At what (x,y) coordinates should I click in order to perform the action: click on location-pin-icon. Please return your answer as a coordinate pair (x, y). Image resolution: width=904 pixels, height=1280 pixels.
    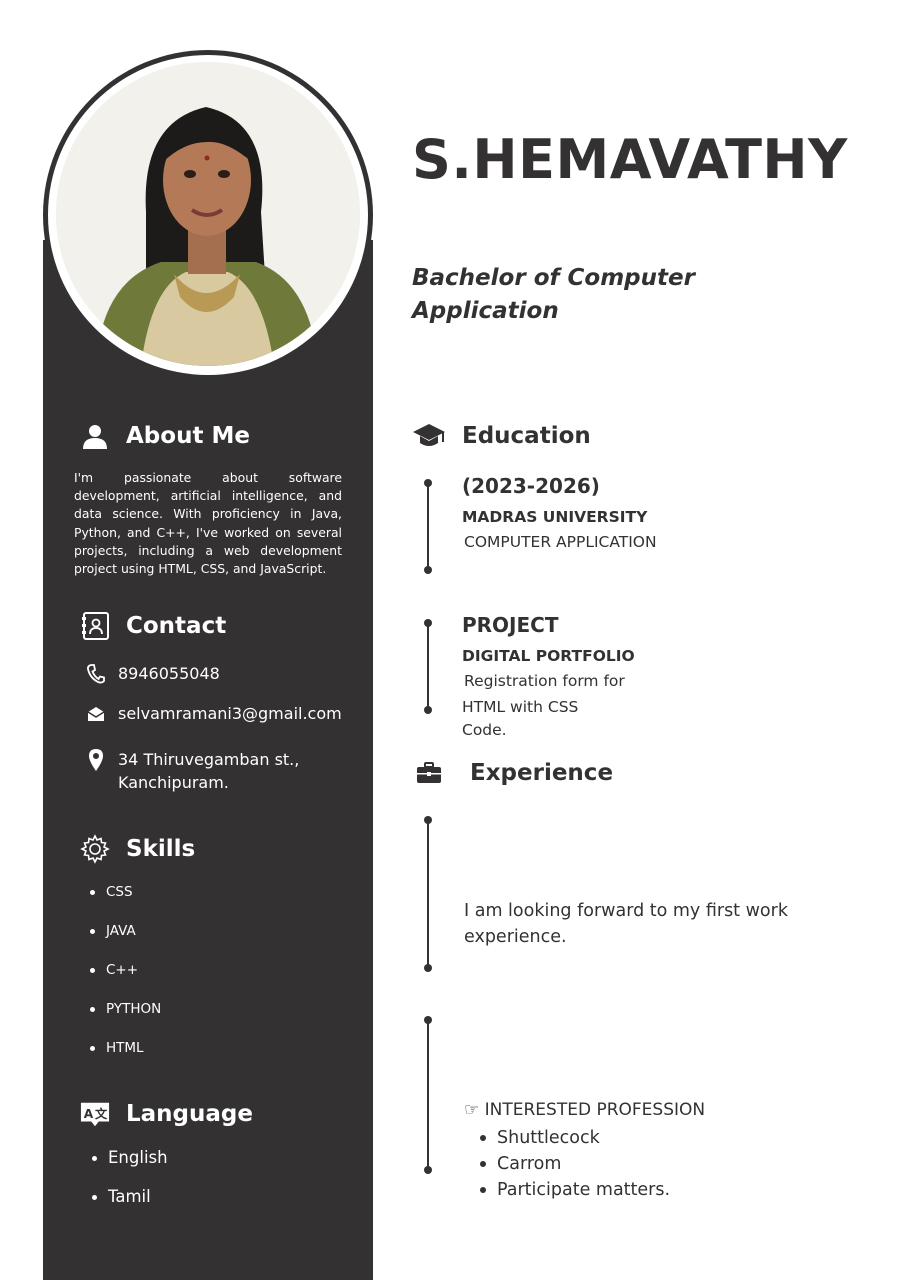
    Looking at the image, I should click on (96, 759).